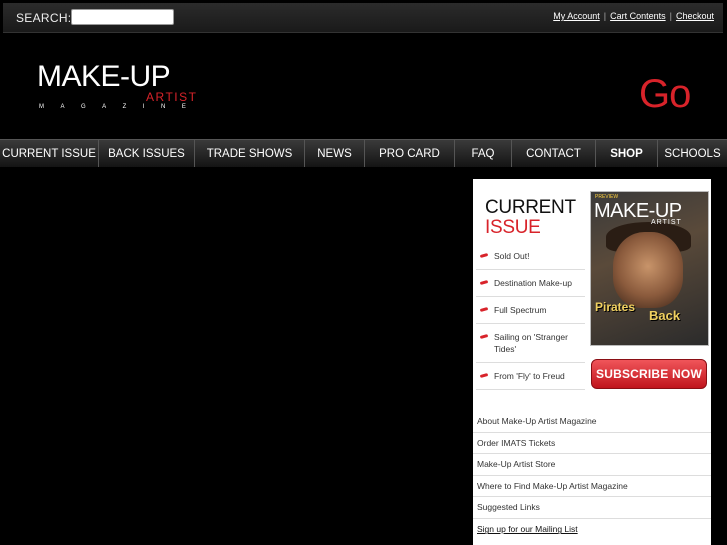 Image resolution: width=727 pixels, height=545 pixels. Describe the element at coordinates (592, 486) in the screenshot. I see `sidebar-link-where-to-find: Where to Find Make-Up Artist Magazine` at that location.